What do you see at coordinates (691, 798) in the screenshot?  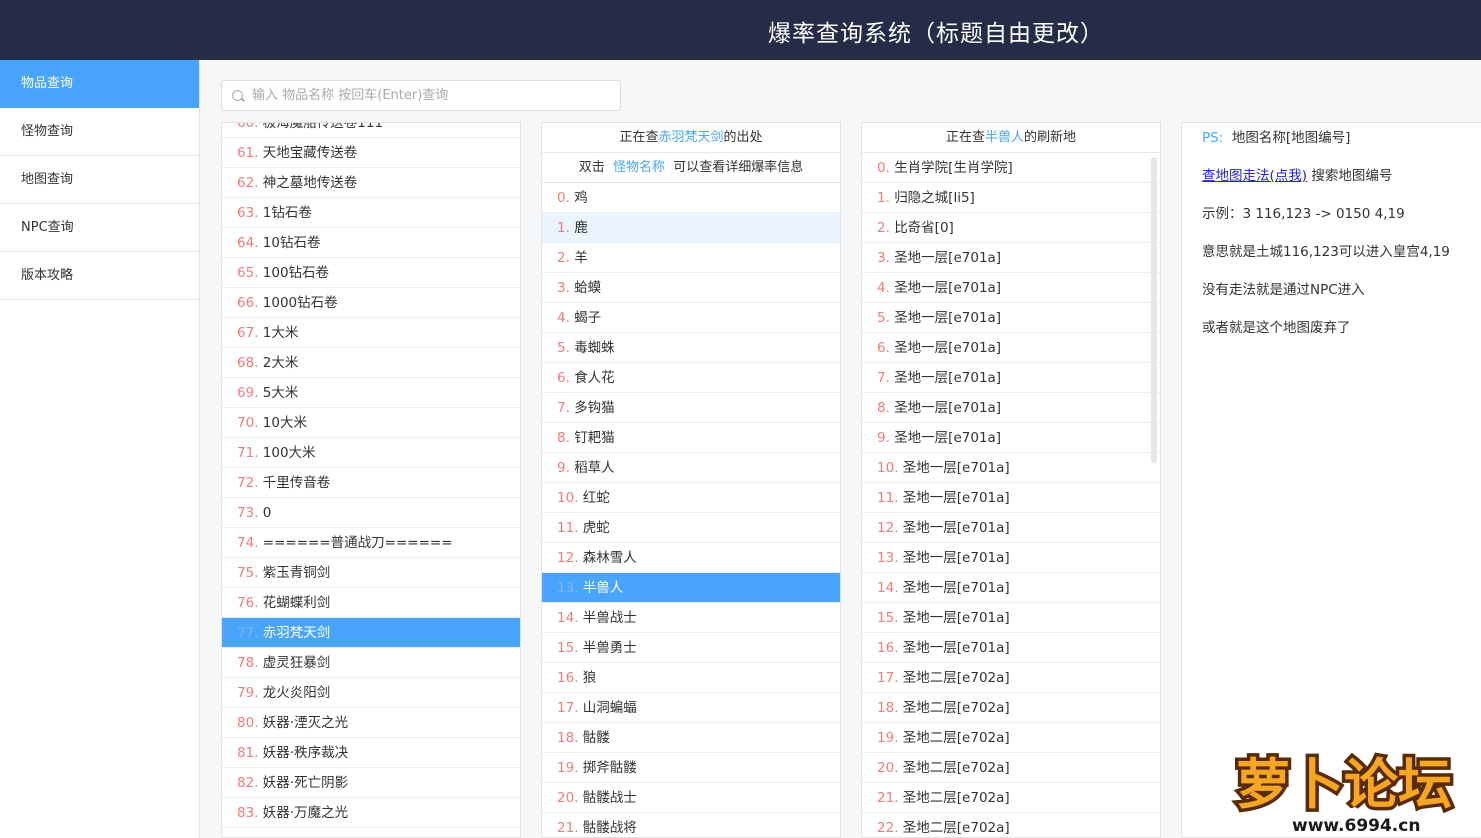 I see `monster-row: 20. 骷髅战士` at bounding box center [691, 798].